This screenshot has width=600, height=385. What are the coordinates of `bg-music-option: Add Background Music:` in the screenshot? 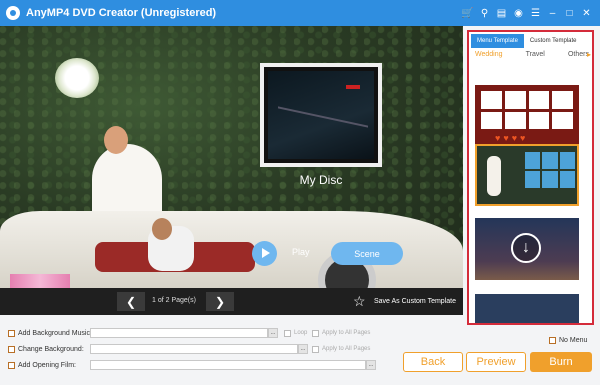 It's located at (50, 333).